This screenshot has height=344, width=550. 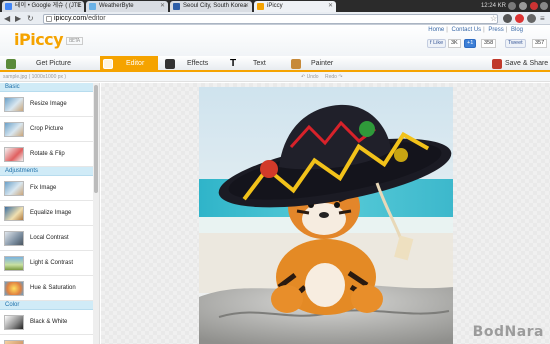 What do you see at coordinates (74, 41) in the screenshot?
I see `beta-badge: BETA` at bounding box center [74, 41].